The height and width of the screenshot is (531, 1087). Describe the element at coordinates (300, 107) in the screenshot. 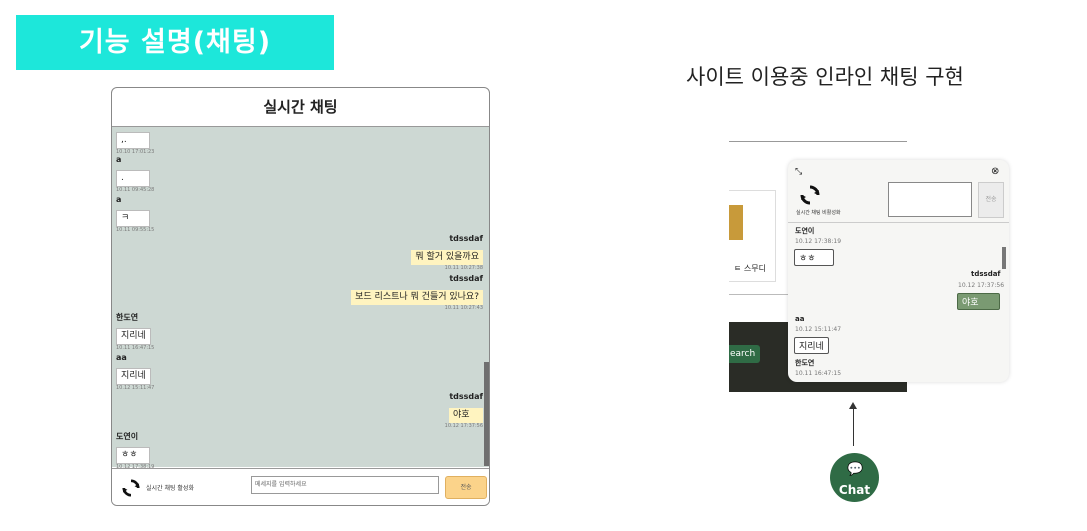

I see `chat-header: 실시간 채팅` at that location.